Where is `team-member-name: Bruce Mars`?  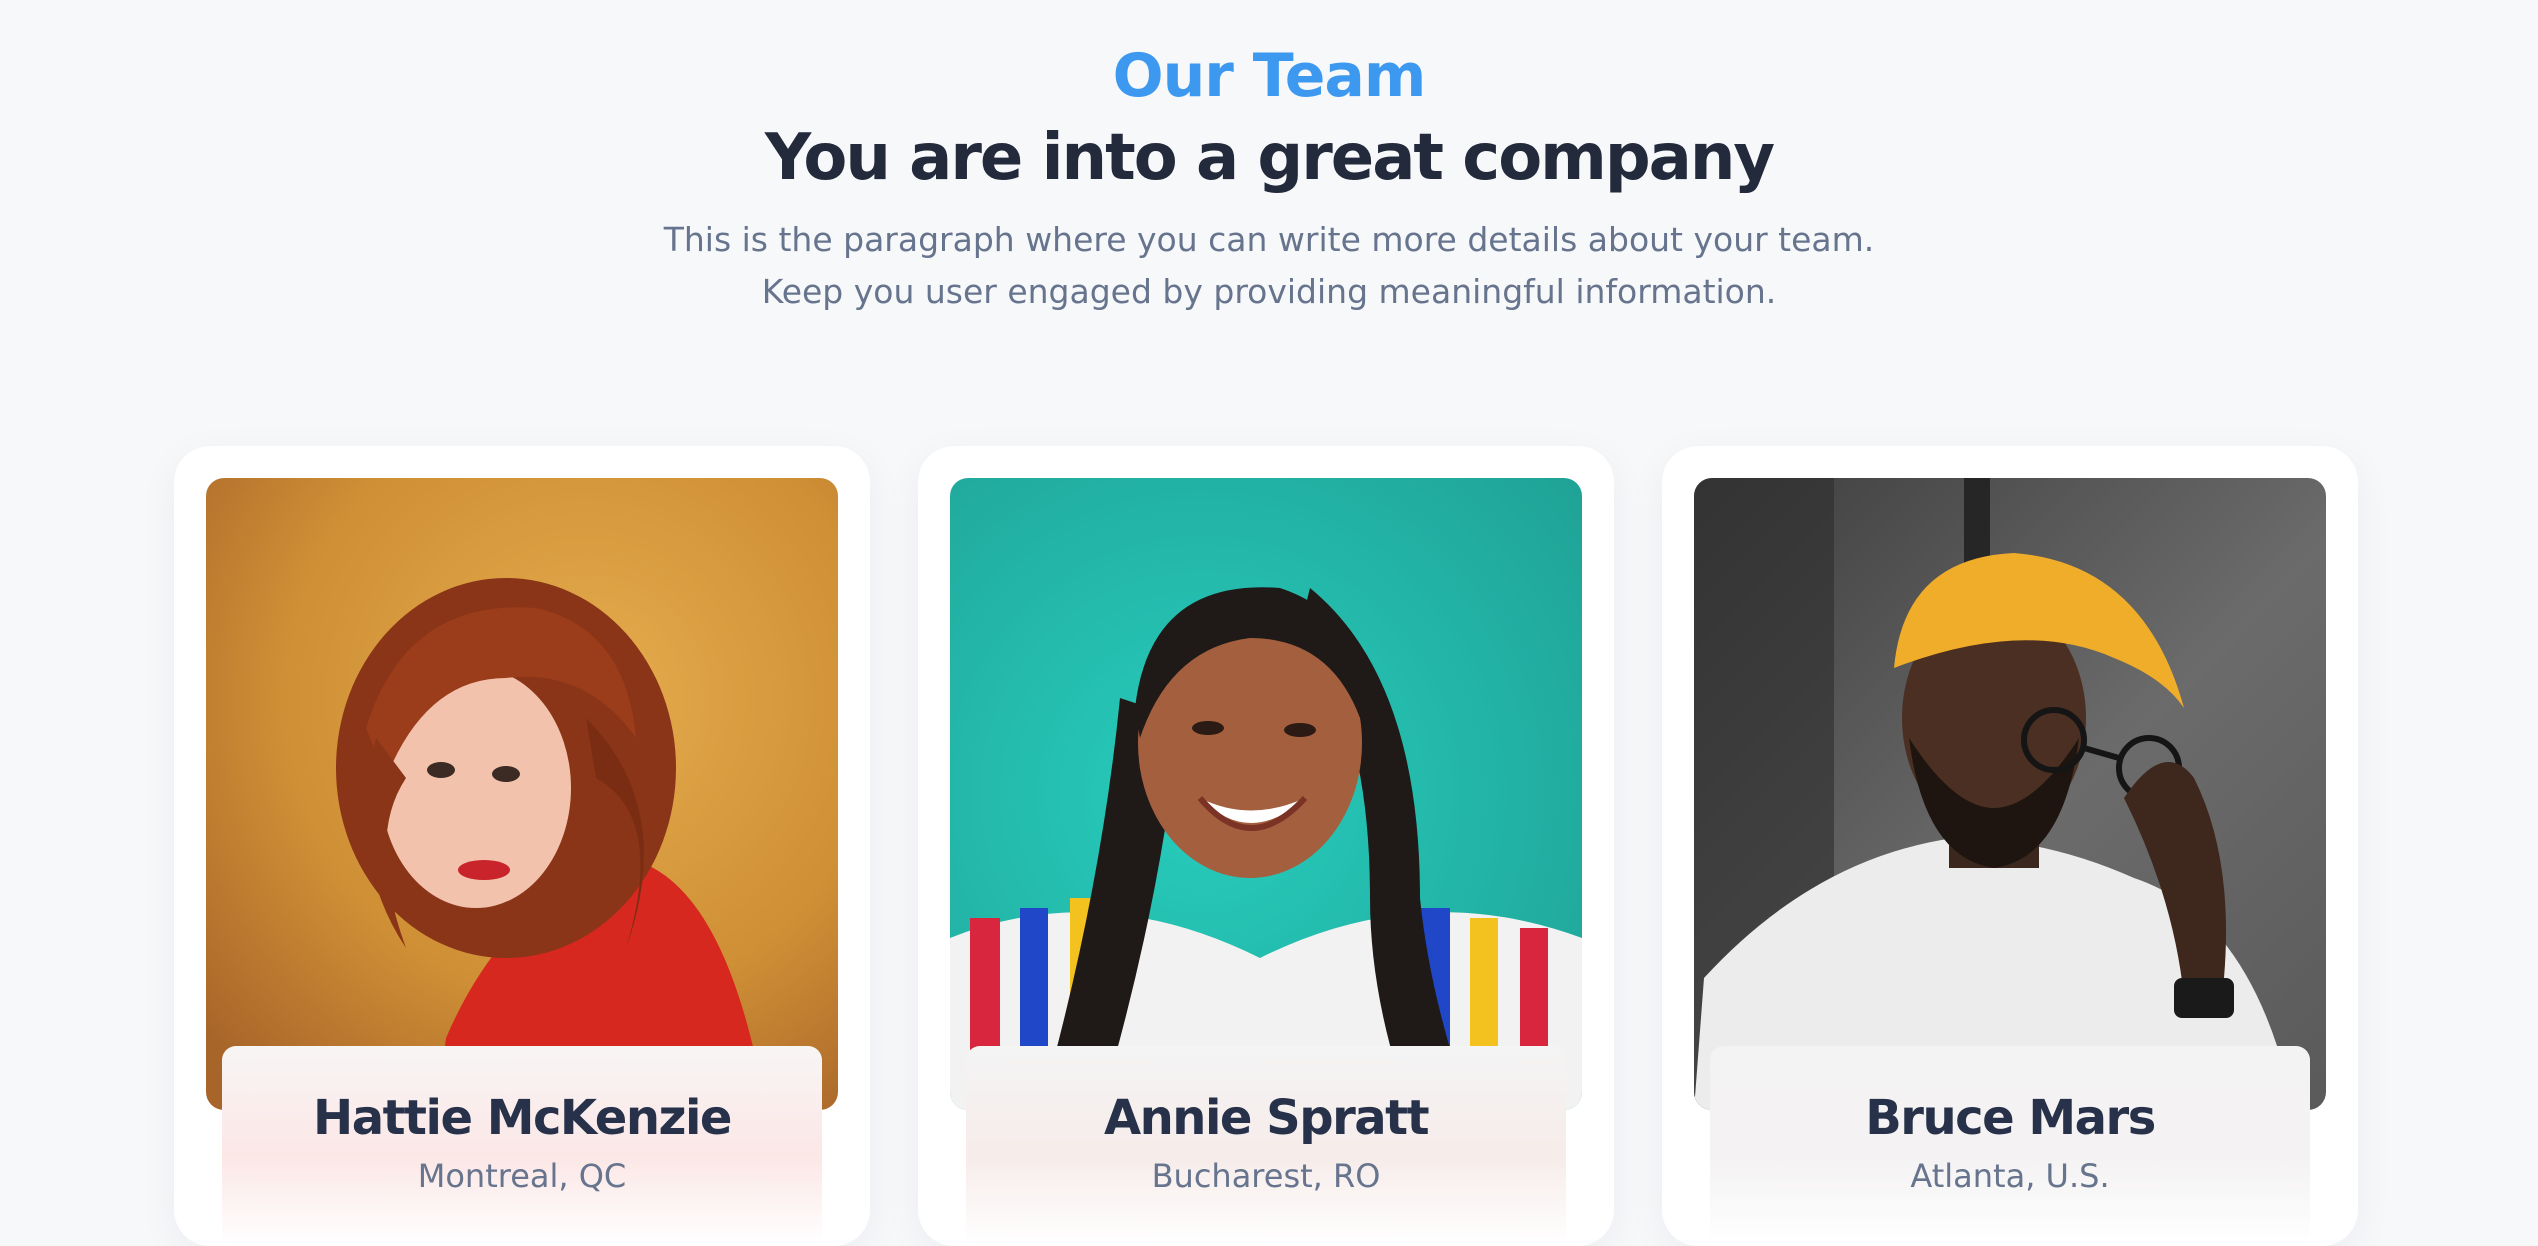 team-member-name: Bruce Mars is located at coordinates (2010, 1118).